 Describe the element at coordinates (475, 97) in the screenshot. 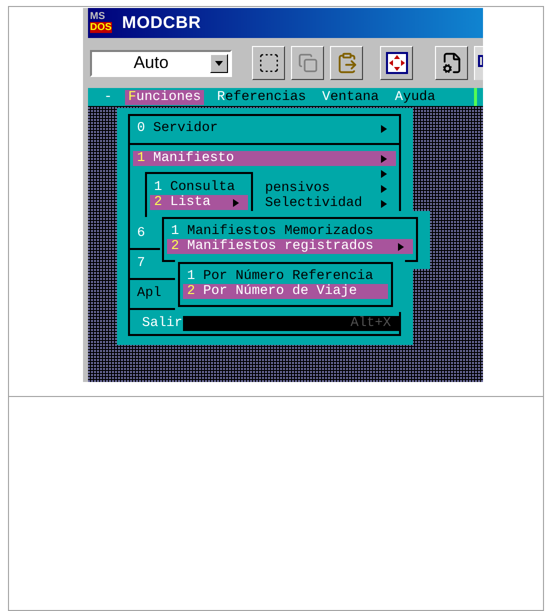

I see `status-marker` at that location.